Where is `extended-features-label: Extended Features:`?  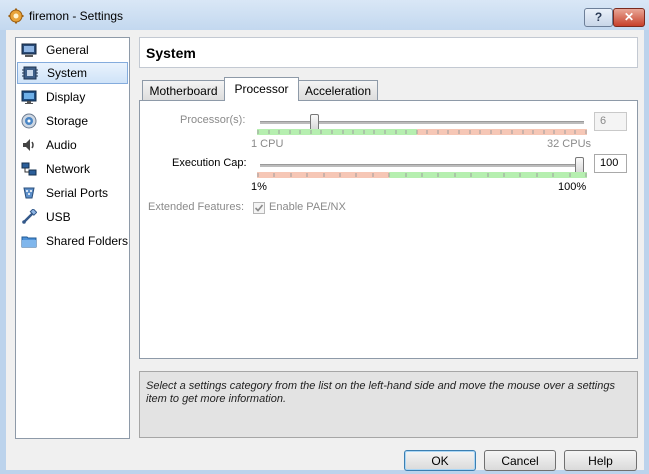 extended-features-label: Extended Features: is located at coordinates (196, 207).